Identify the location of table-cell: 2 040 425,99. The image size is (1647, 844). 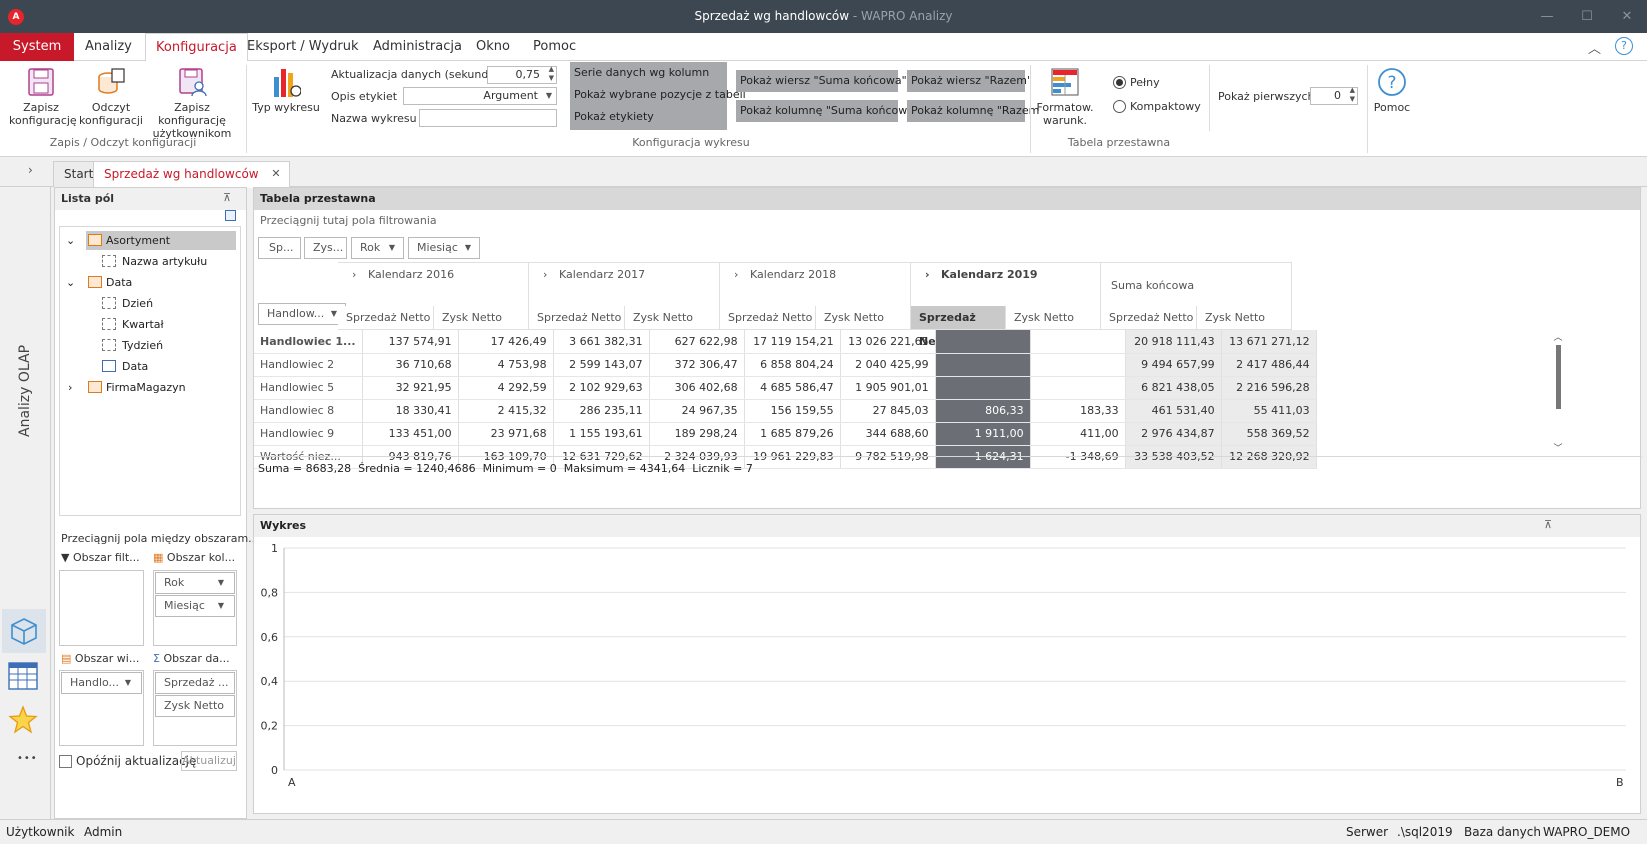
(888, 365).